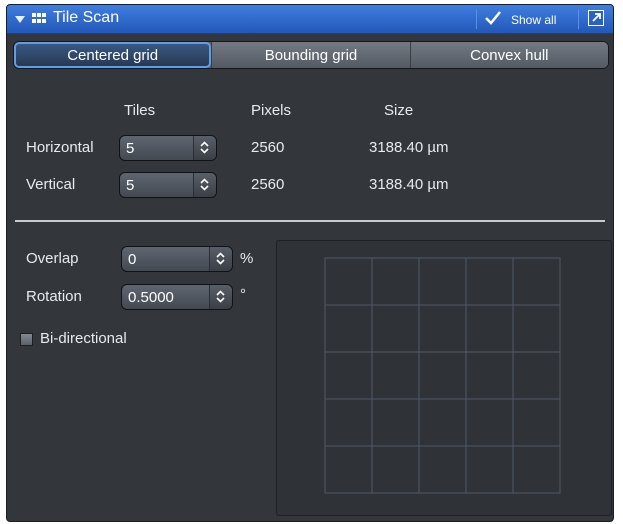 The height and width of the screenshot is (524, 623). Describe the element at coordinates (113, 55) in the screenshot. I see `tab-centered-grid: Centered grid` at that location.